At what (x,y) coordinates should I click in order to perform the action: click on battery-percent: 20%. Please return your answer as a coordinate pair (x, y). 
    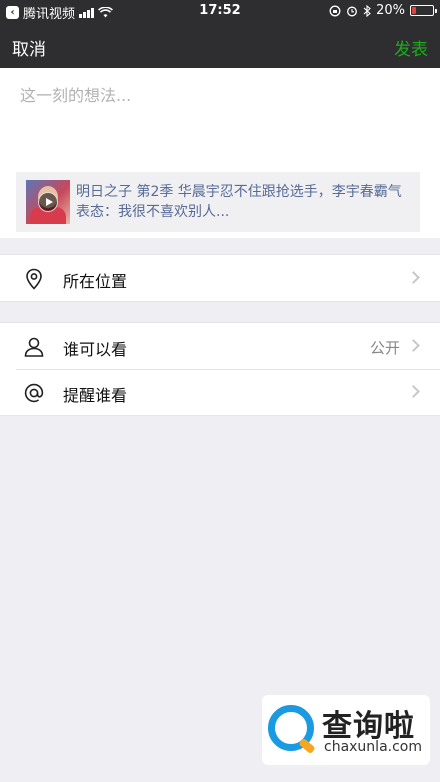
    Looking at the image, I should click on (390, 10).